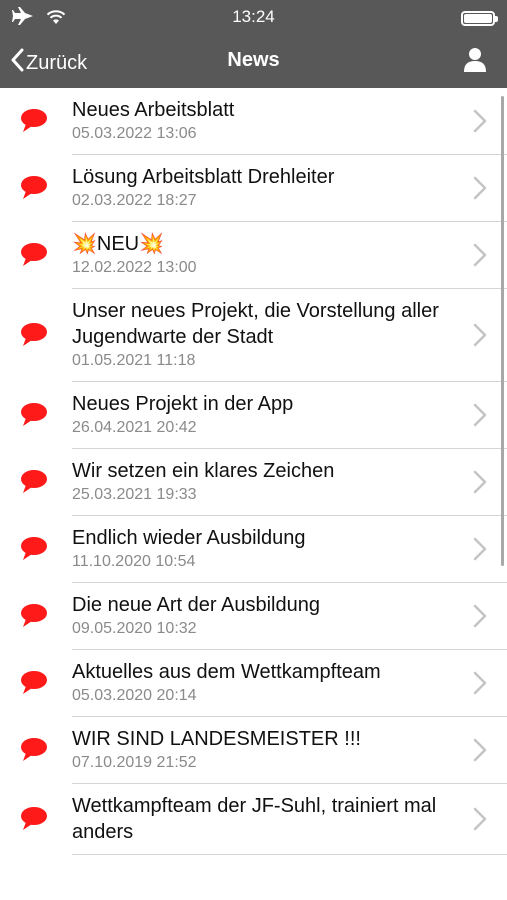 The image size is (507, 900). I want to click on news-title: Aktuelles aus dem Wettkampfteam, so click(226, 672).